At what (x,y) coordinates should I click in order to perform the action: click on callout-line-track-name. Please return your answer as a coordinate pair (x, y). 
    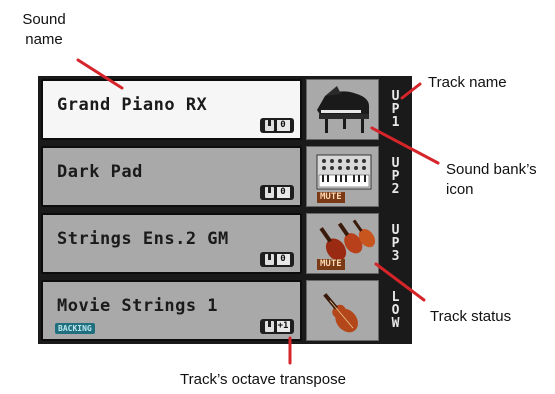
    Looking at the image, I should click on (411, 91).